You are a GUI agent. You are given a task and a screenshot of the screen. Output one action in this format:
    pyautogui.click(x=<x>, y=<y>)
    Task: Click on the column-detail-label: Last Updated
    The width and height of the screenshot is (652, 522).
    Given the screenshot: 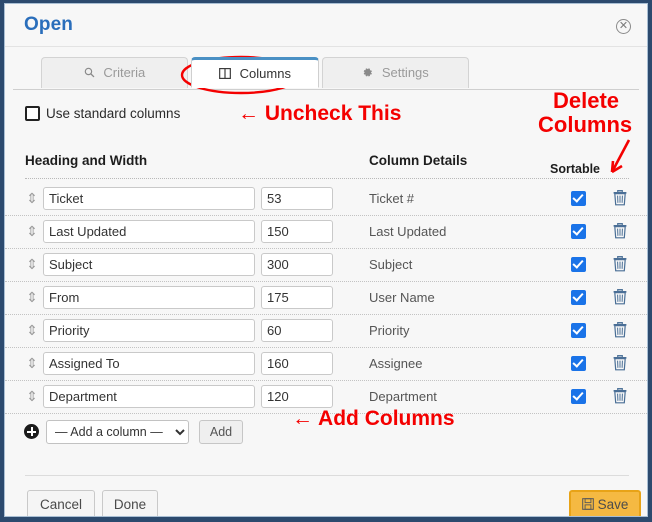 What is the action you would take?
    pyautogui.click(x=408, y=231)
    